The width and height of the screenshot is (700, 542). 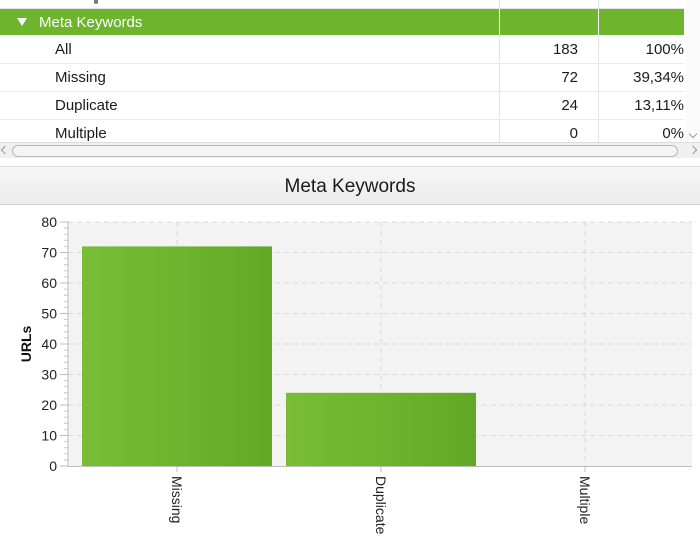 I want to click on chart-panel-header: Meta Keywords, so click(x=350, y=185).